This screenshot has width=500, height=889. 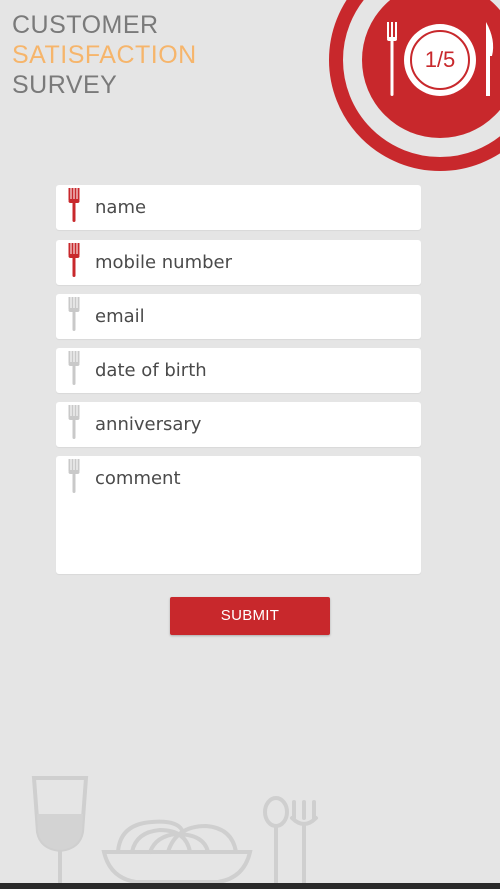 I want to click on email-field: email, so click(x=238, y=316).